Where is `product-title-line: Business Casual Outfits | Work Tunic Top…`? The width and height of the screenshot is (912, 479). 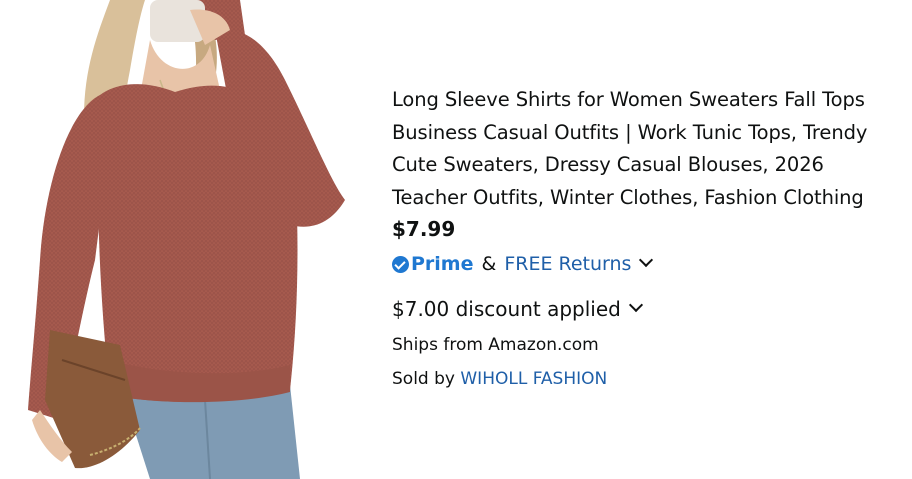 product-title-line: Business Casual Outfits | Work Tunic Top… is located at coordinates (650, 133).